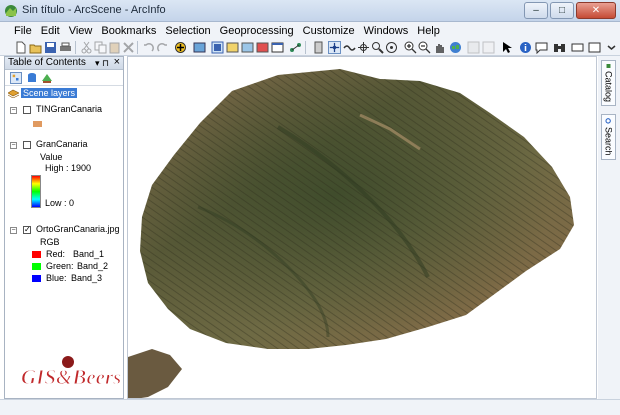 The width and height of the screenshot is (620, 415). I want to click on menu-windows: Windows, so click(386, 31).